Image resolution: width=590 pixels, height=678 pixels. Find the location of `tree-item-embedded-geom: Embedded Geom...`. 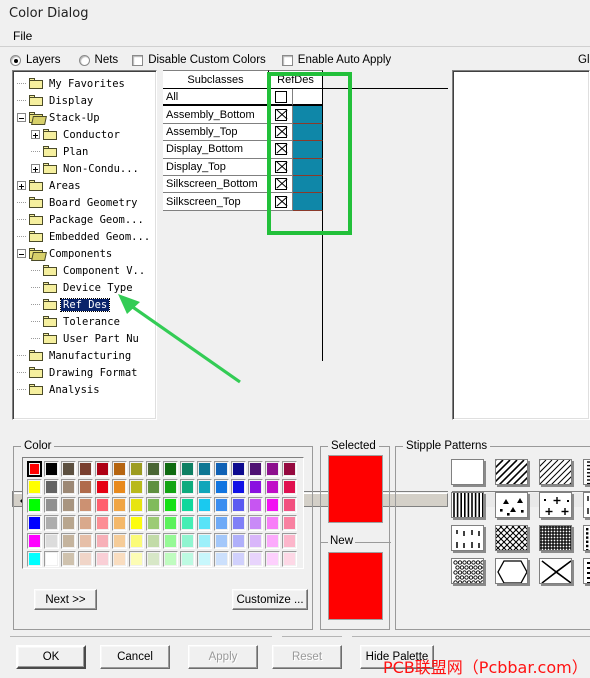

tree-item-embedded-geom: Embedded Geom... is located at coordinates (85, 236).